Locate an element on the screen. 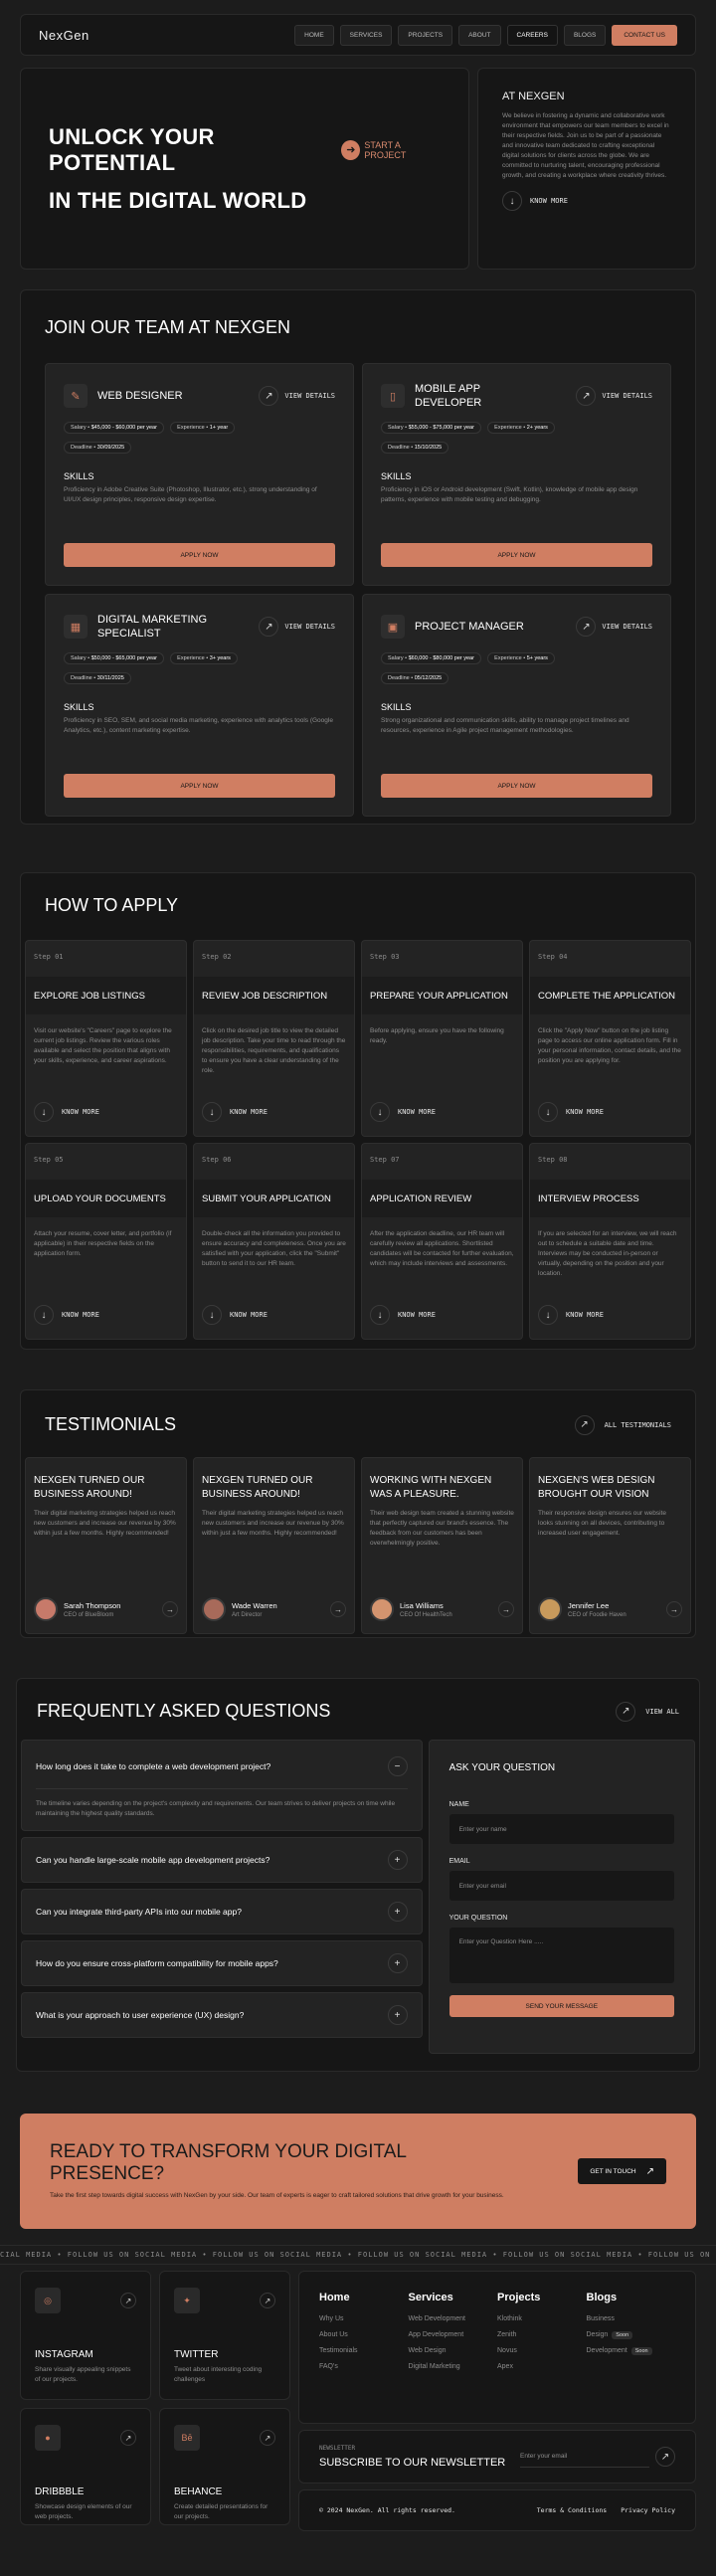 The height and width of the screenshot is (2576, 716). nav-careers: CAREERS is located at coordinates (532, 35).